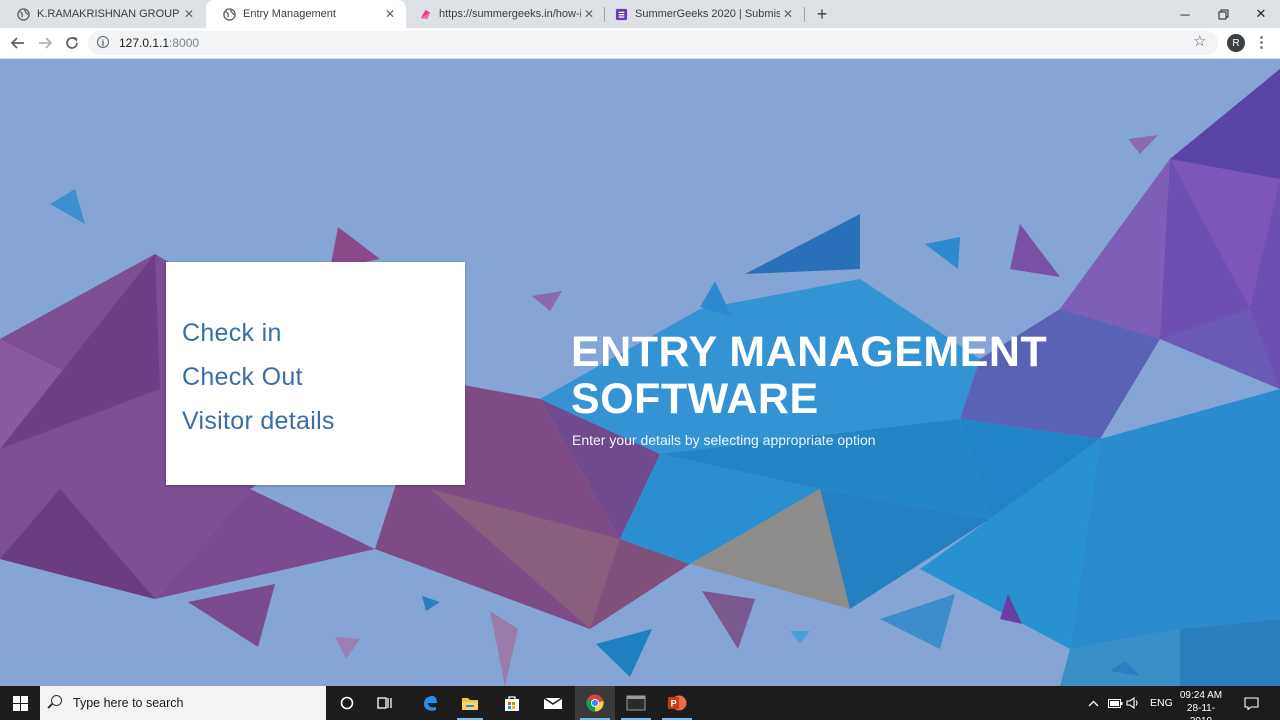 This screenshot has height=728, width=1280. I want to click on mail-icon, so click(553, 703).